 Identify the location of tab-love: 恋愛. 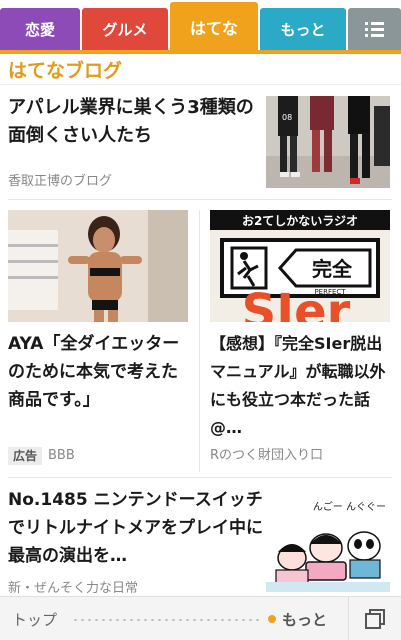
(40, 29).